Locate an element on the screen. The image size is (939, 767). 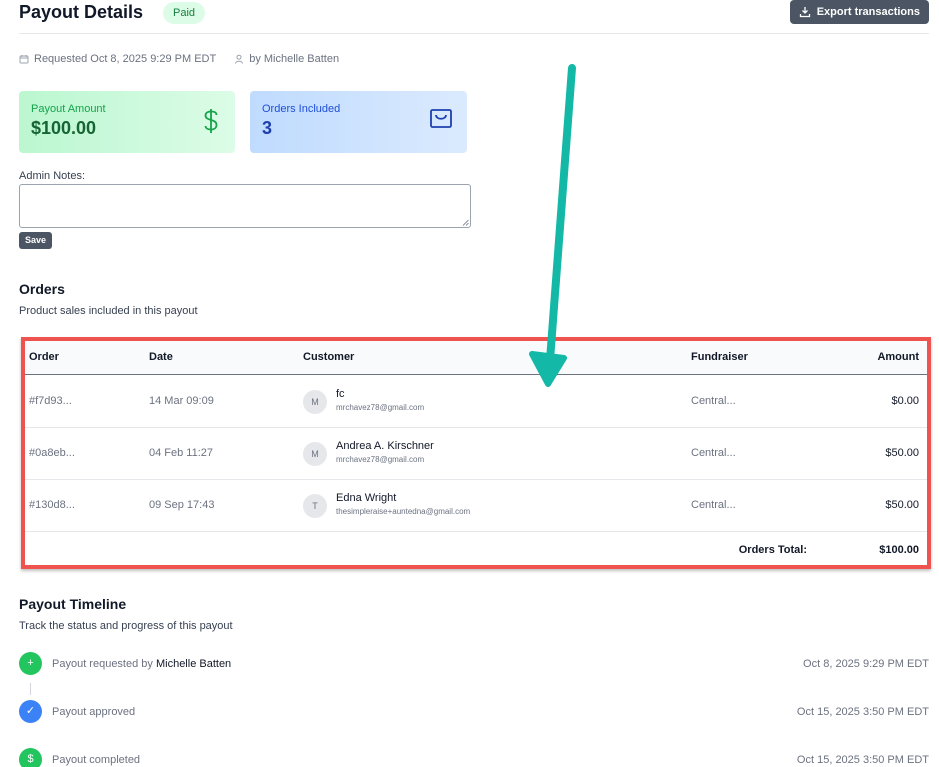
plus-icon: + is located at coordinates (30, 663).